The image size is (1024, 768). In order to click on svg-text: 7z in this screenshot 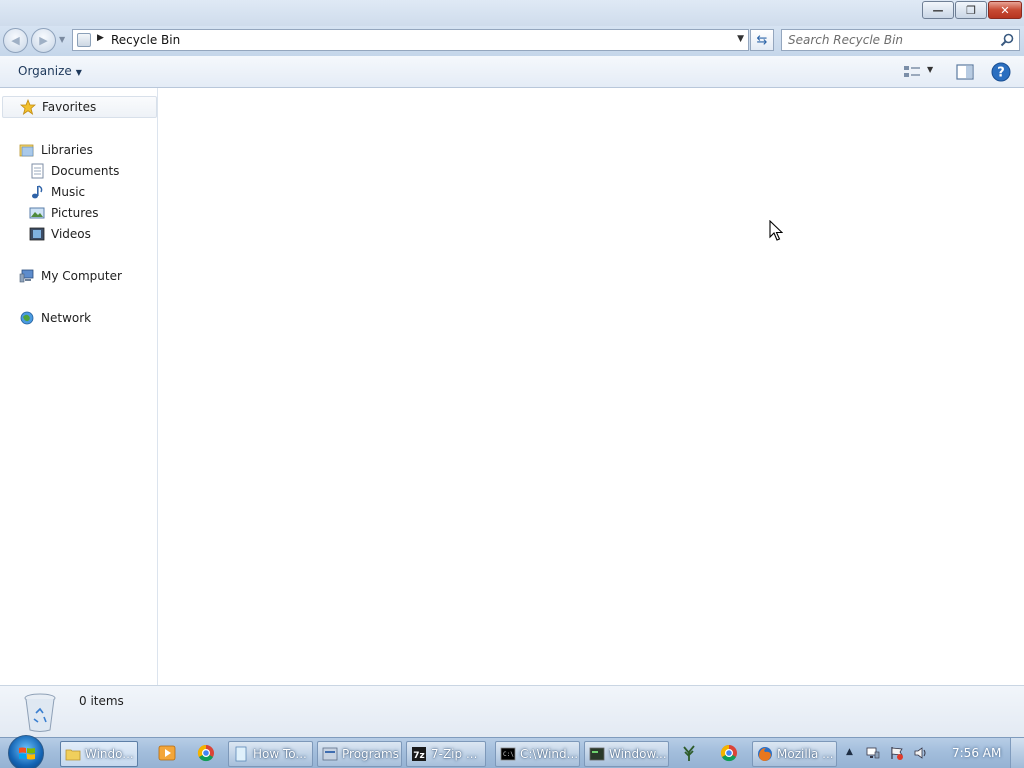, I will do `click(419, 756)`.